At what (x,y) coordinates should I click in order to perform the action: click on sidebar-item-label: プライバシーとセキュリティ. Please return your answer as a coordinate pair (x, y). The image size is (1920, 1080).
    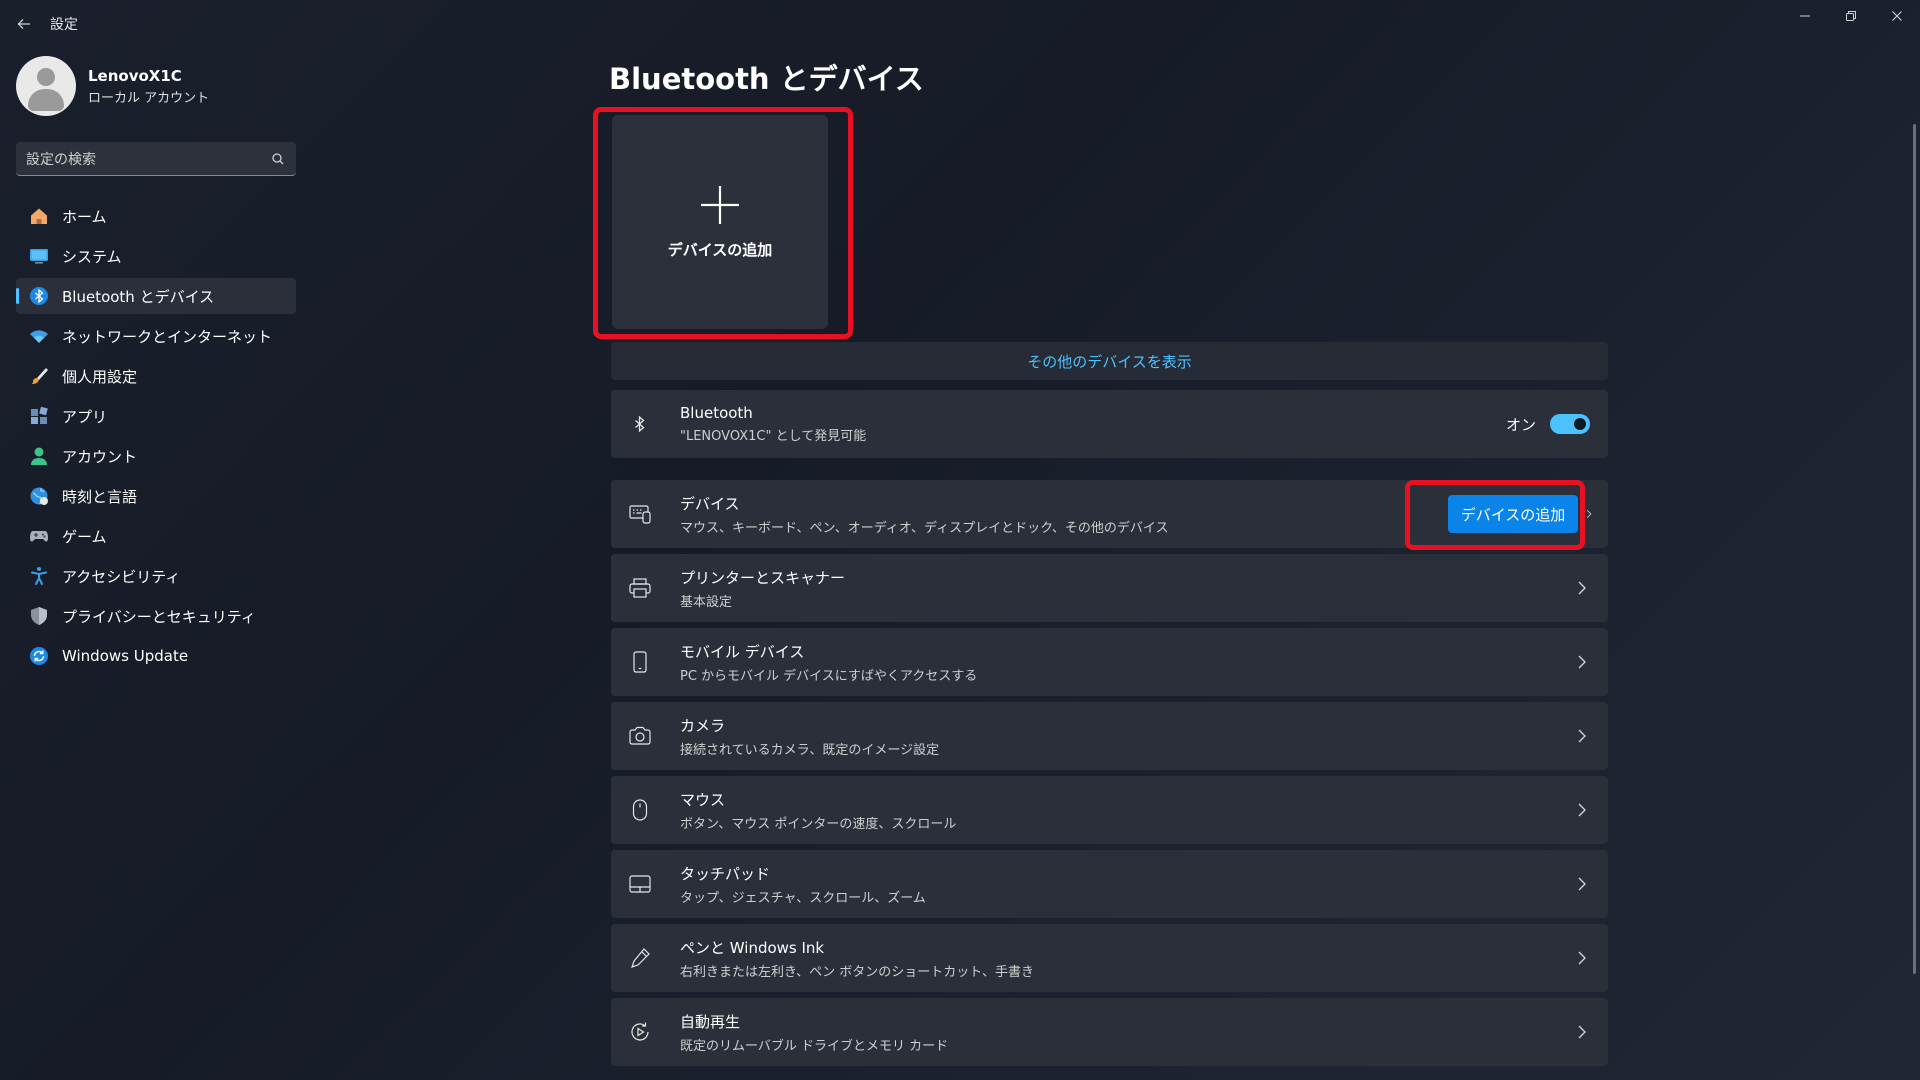
    Looking at the image, I should click on (159, 616).